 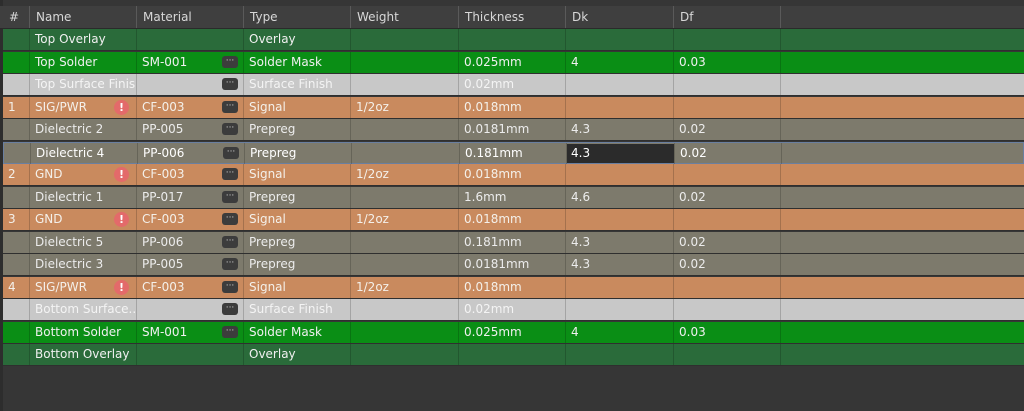 I want to click on layer-name-cell: Top Solder, so click(x=83, y=62).